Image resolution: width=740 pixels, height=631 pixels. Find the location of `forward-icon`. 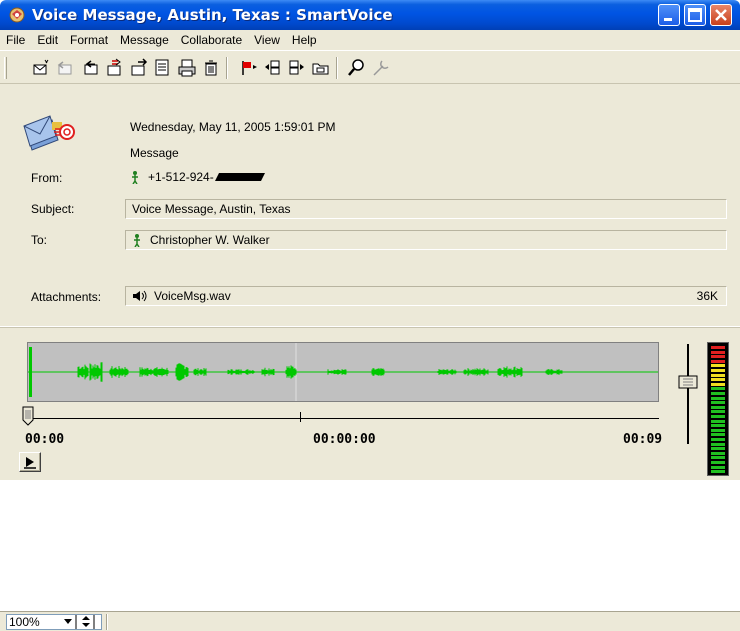

forward-icon is located at coordinates (115, 68).